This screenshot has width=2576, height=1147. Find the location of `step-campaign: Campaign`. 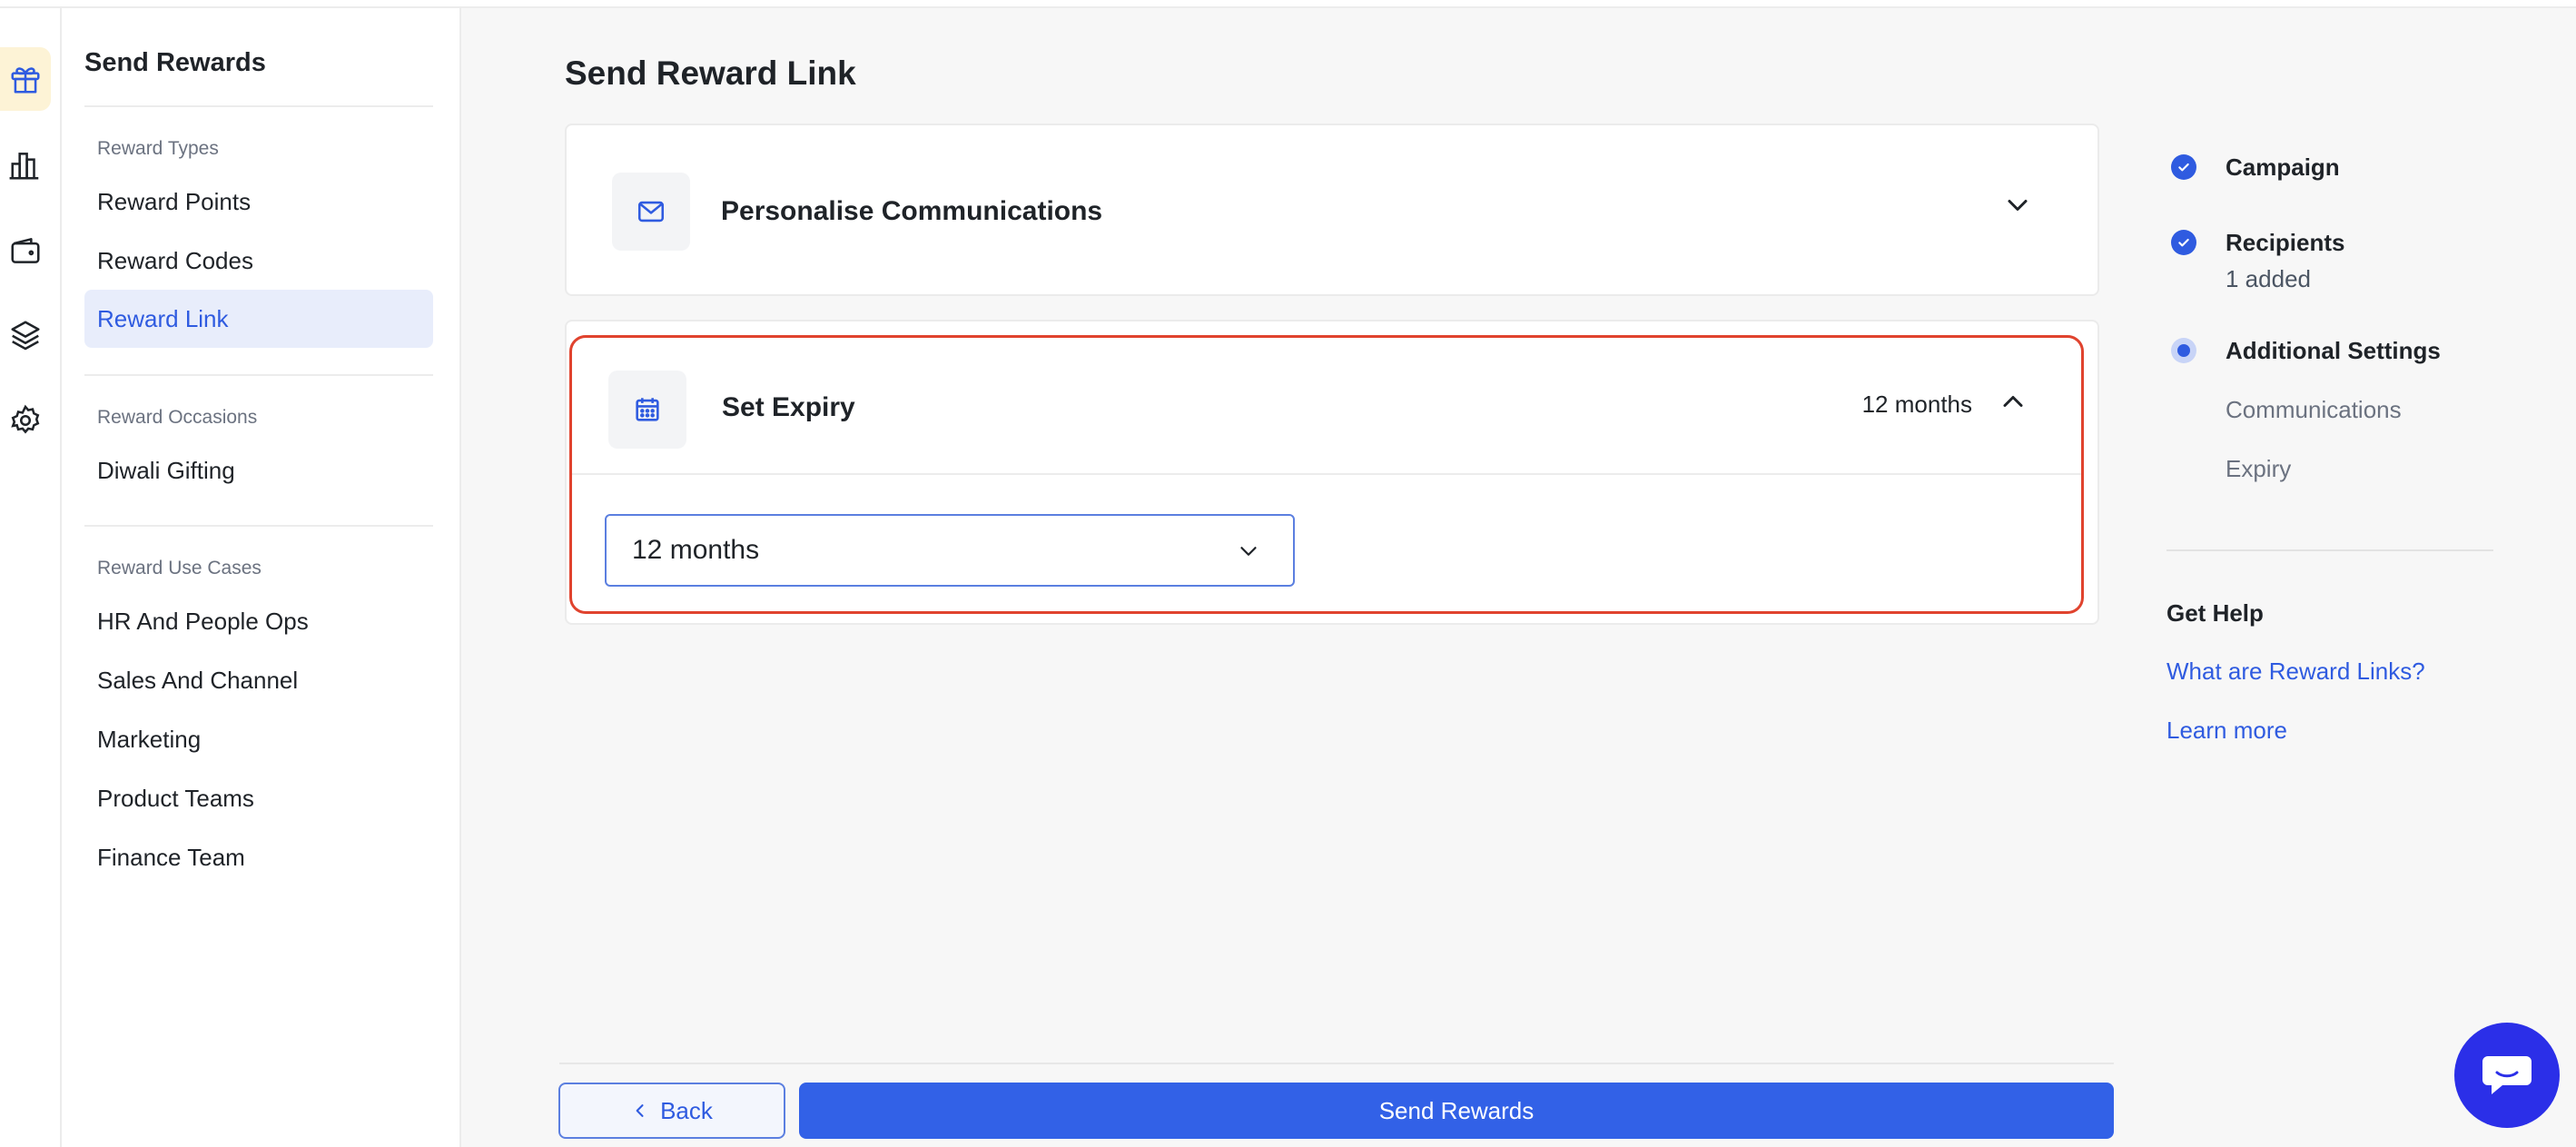

step-campaign: Campaign is located at coordinates (2283, 167).